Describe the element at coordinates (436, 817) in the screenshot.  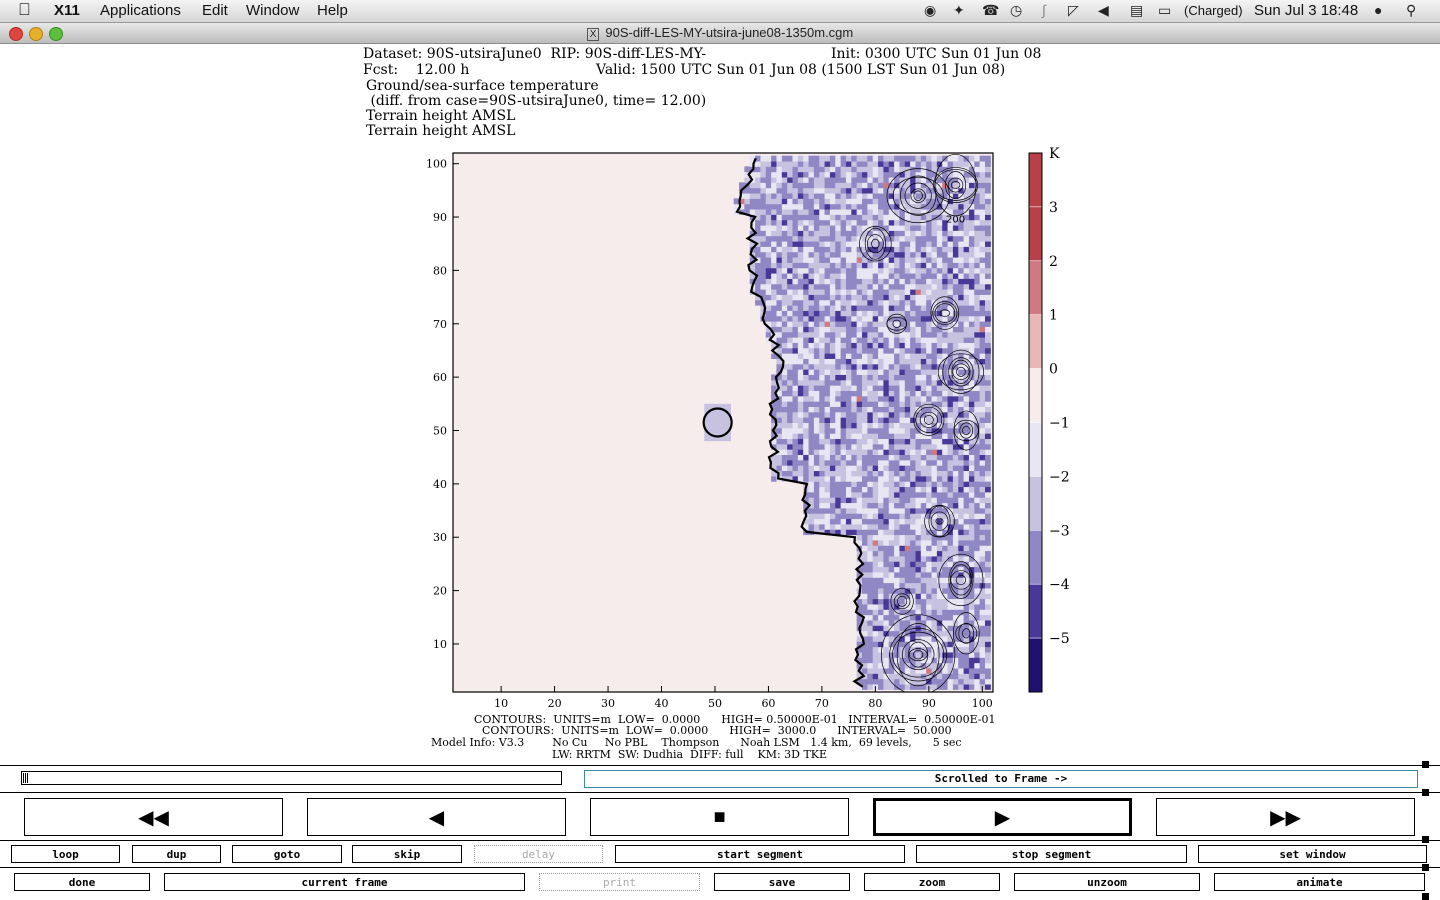
I see `step-back-button: ◀` at that location.